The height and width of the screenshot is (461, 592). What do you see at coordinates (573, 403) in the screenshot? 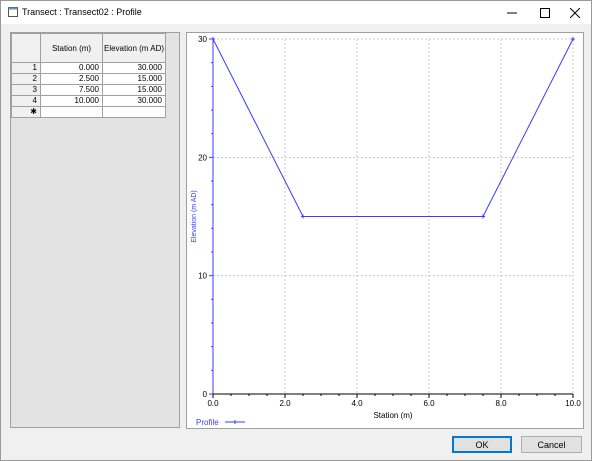
I see `x-tick-label: 10.0` at bounding box center [573, 403].